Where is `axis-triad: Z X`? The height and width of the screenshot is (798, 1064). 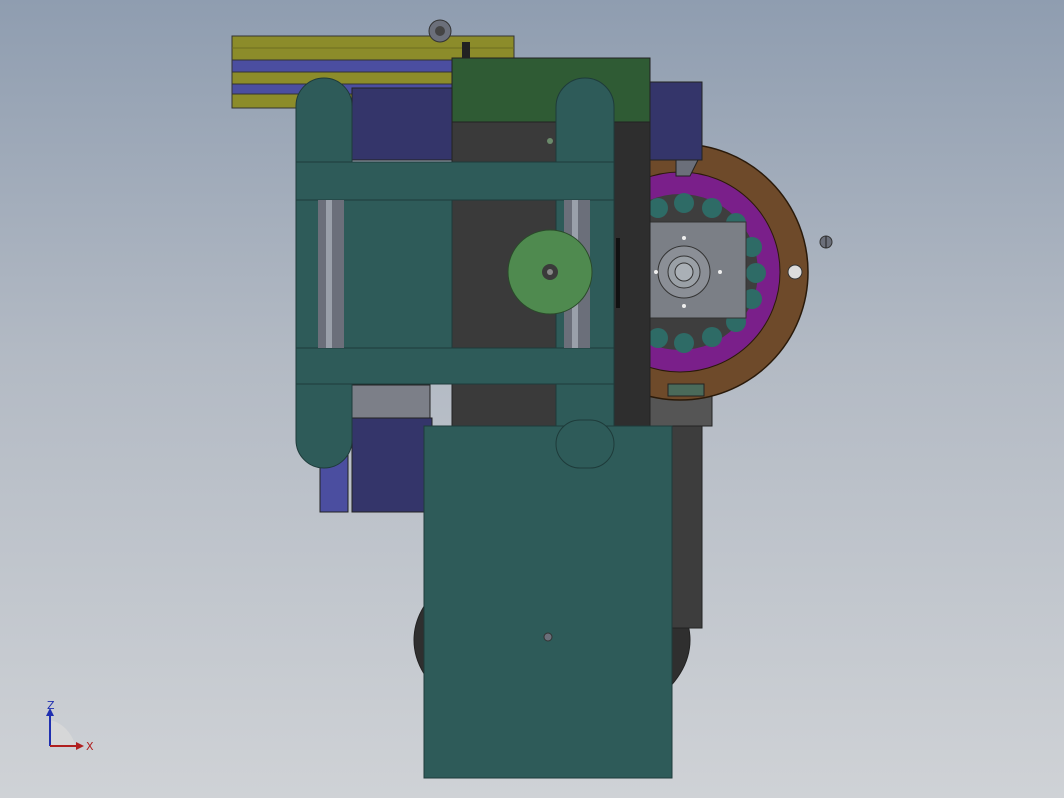 axis-triad: Z X is located at coordinates (70, 726).